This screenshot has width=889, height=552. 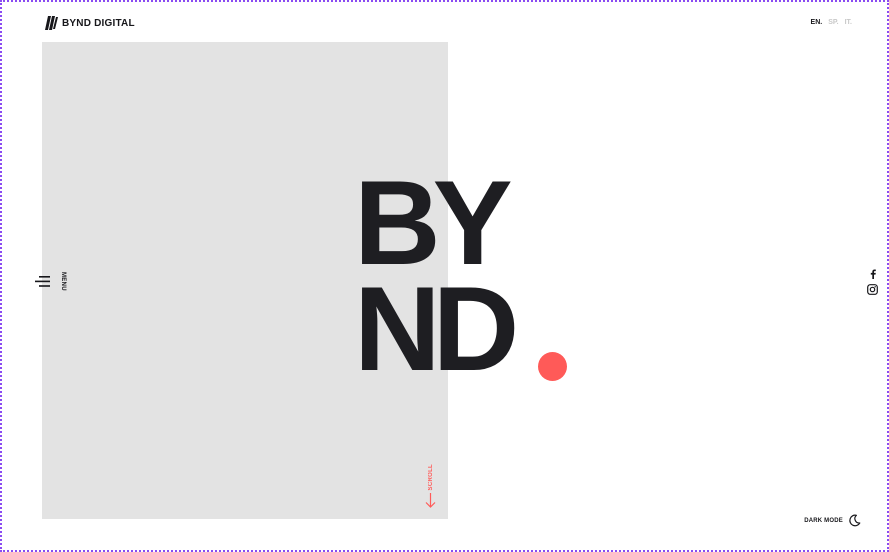 I want to click on scroll-indicator: SCROLL, so click(x=430, y=486).